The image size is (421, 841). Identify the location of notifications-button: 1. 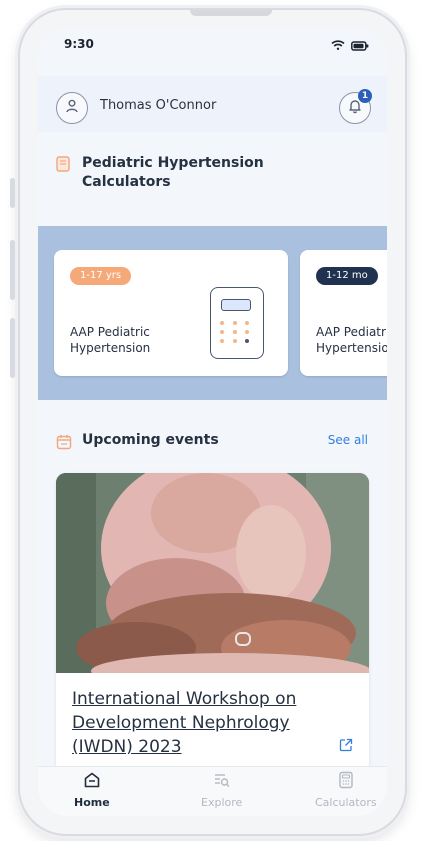
(355, 106).